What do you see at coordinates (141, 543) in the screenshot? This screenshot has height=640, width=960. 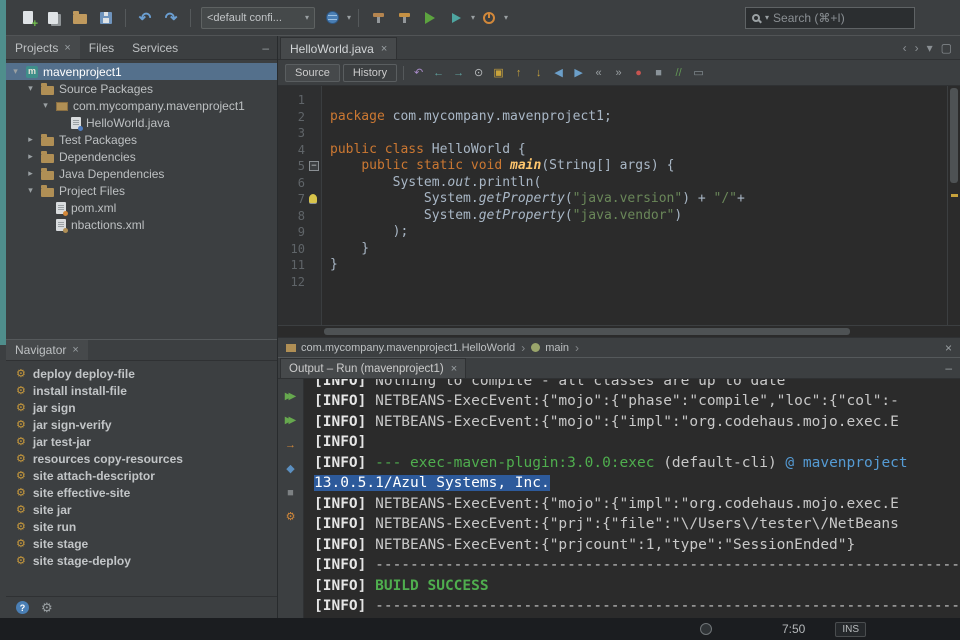 I see `navigator-item: ⚙ site stage` at bounding box center [141, 543].